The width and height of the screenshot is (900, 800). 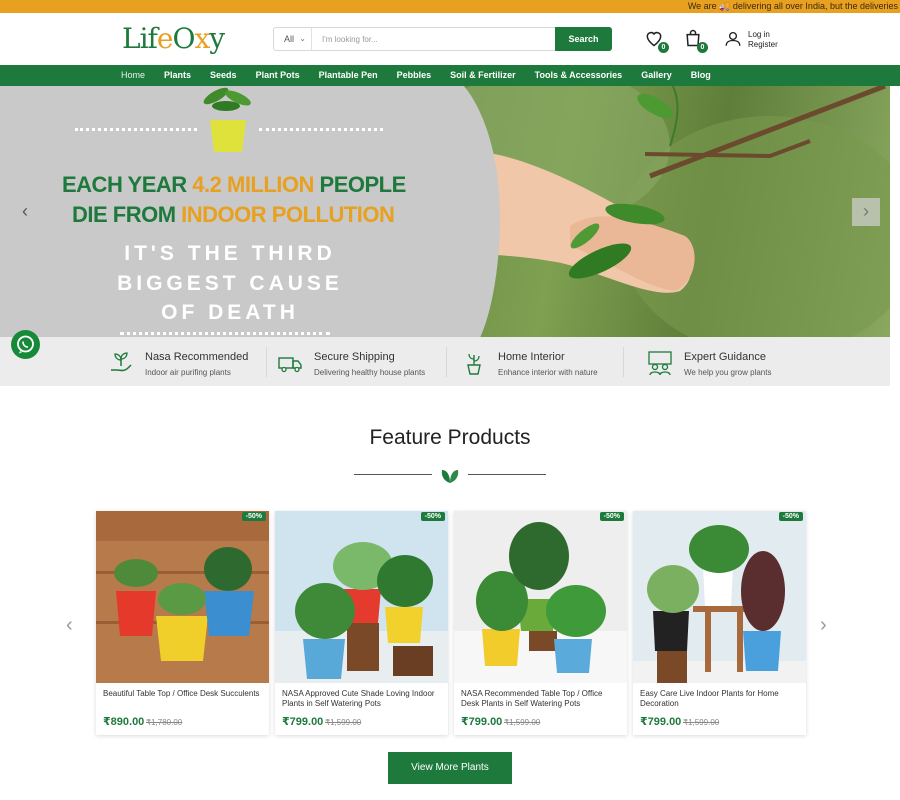 I want to click on whatsapp-icon, so click(x=25, y=344).